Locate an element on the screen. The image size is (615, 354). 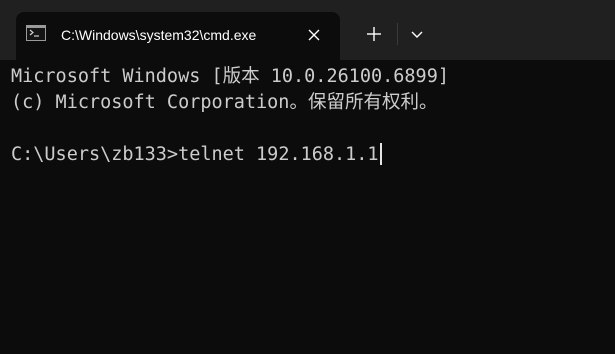
prompt: C:\Users\zb133> is located at coordinates (95, 154).